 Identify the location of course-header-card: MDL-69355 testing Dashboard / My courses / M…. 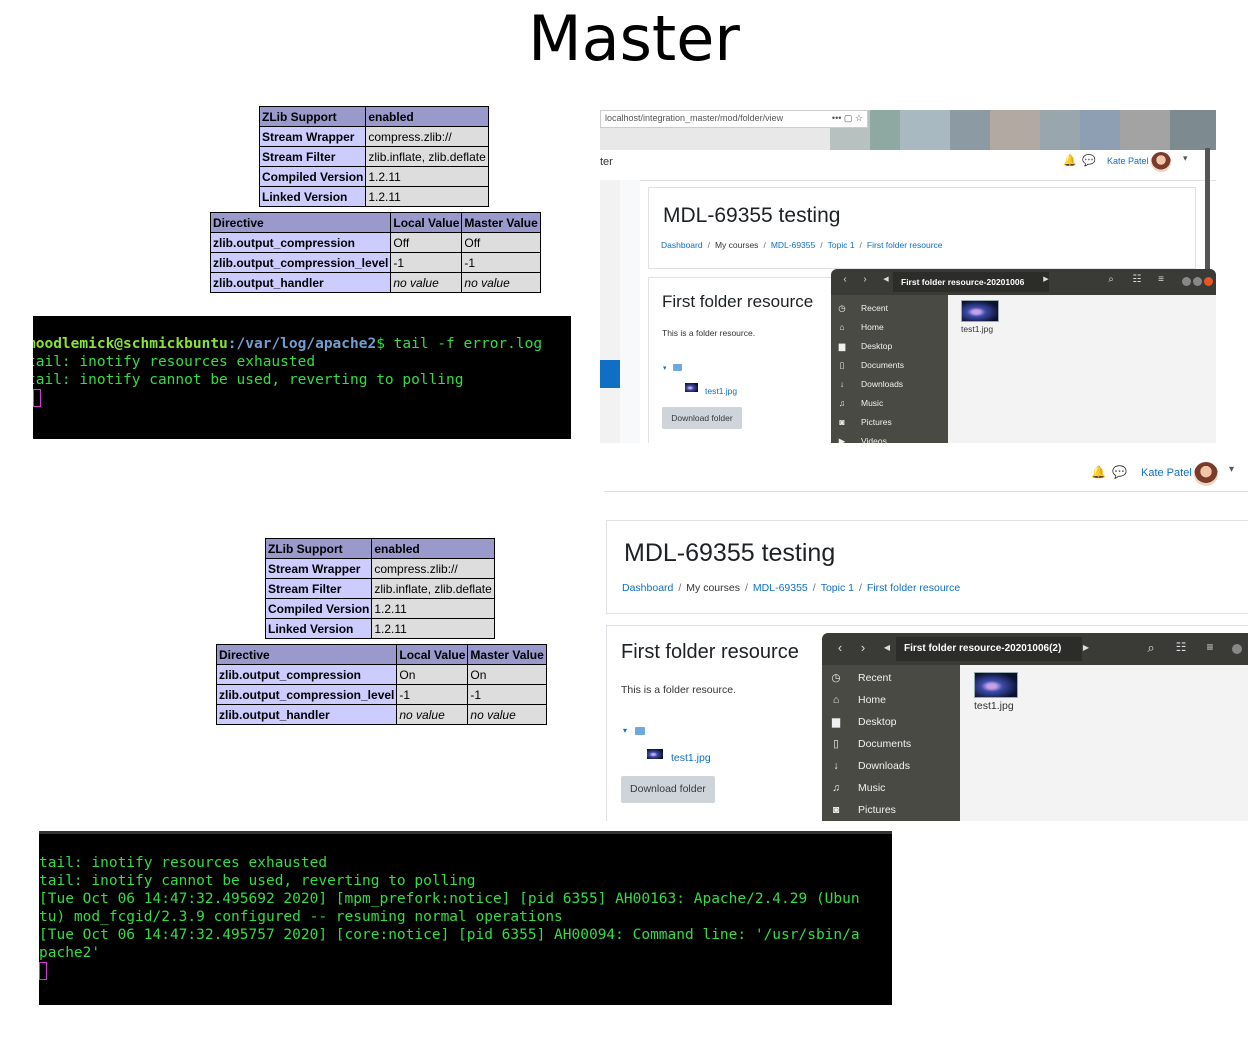
(922, 228).